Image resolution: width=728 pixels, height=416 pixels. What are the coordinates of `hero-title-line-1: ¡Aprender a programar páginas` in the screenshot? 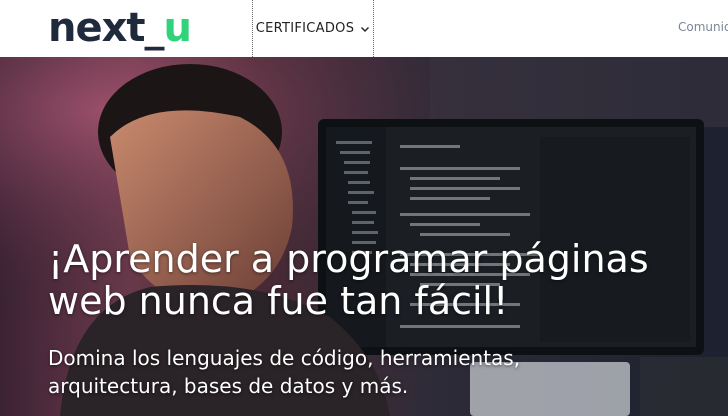 It's located at (348, 259).